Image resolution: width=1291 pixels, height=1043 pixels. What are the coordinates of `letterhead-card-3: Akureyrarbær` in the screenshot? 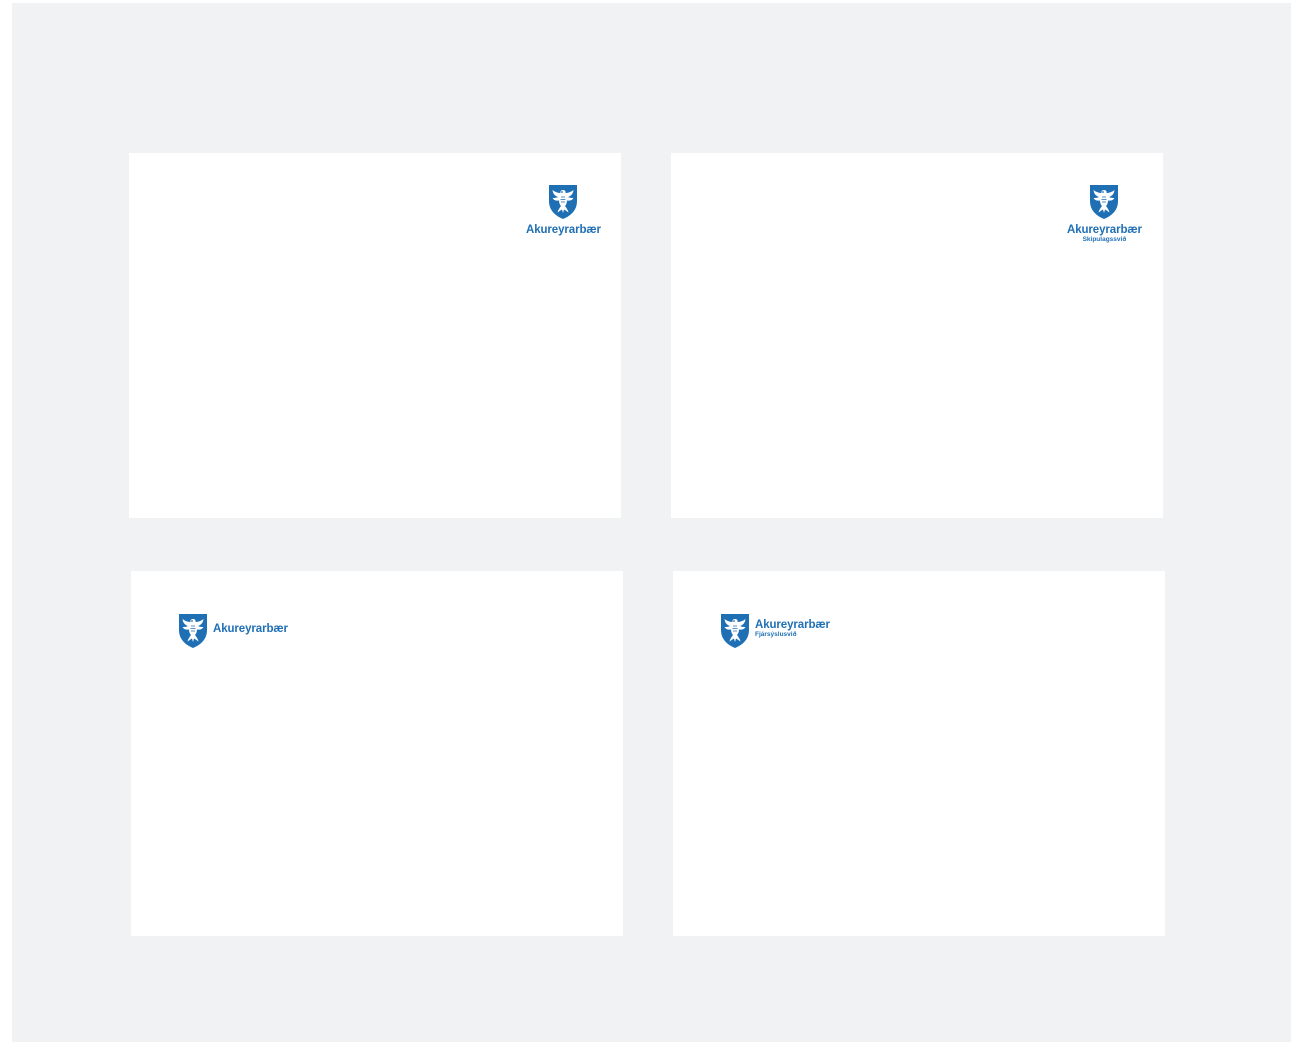 It's located at (377, 753).